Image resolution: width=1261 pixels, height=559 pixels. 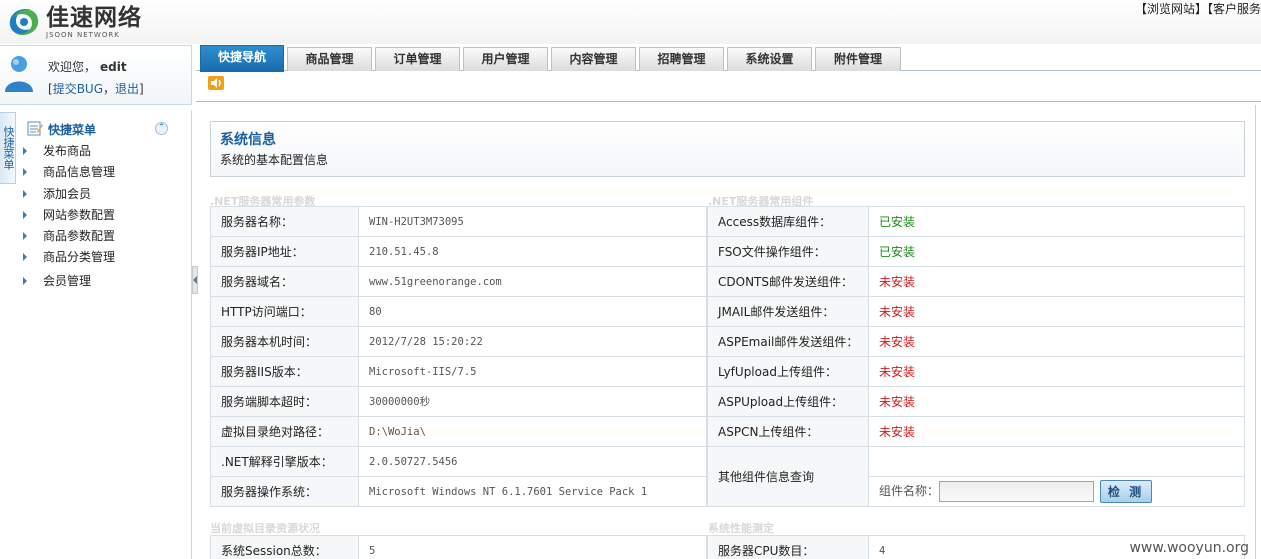 I want to click on param-value: 210.51.45.8, so click(x=532, y=251).